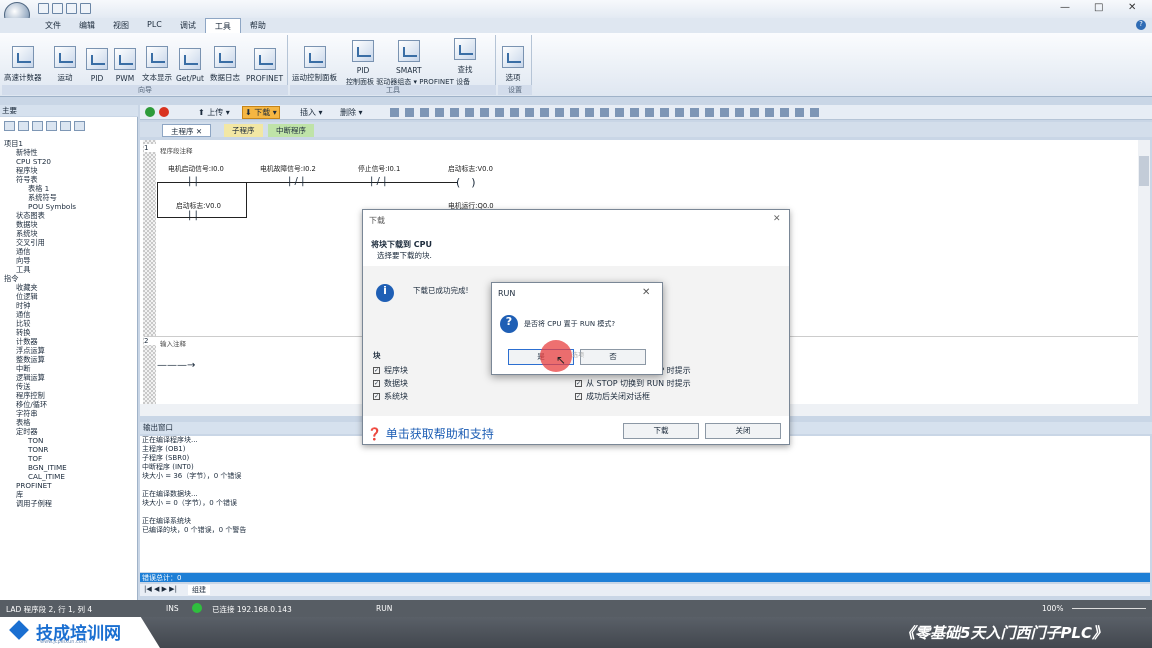 The width and height of the screenshot is (1152, 648). What do you see at coordinates (390, 396) in the screenshot?
I see `system-block-checkbox: ✓ 系统块` at bounding box center [390, 396].